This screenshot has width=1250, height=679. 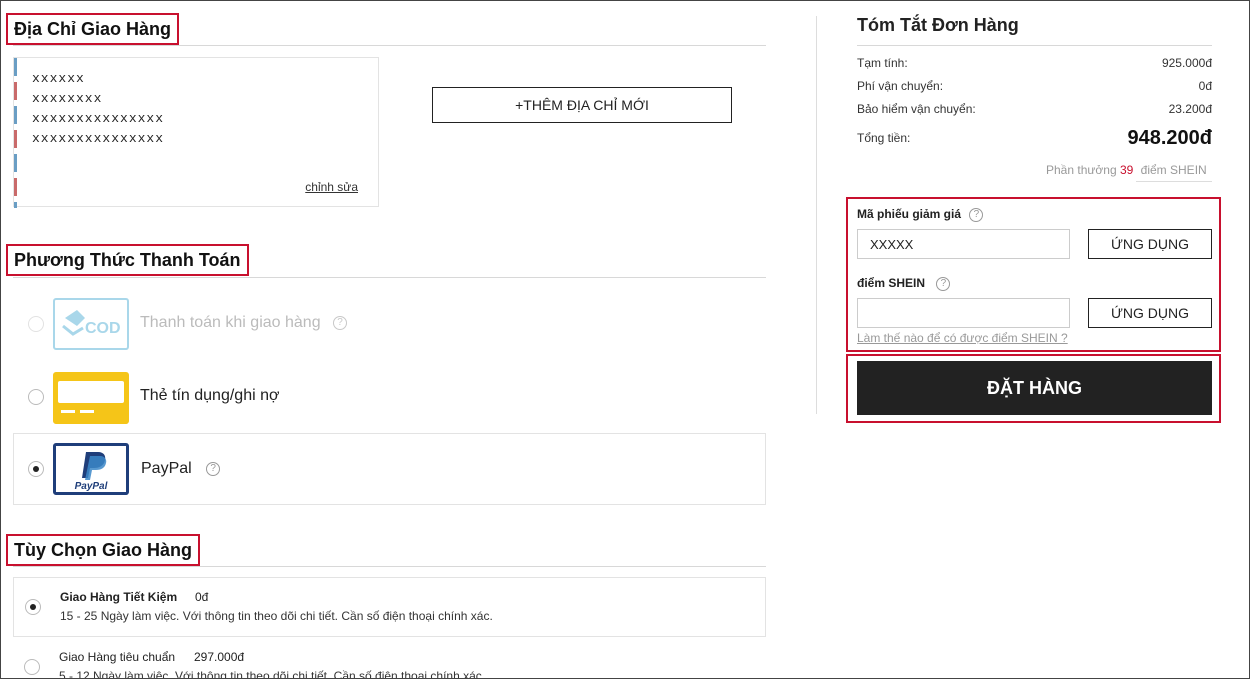 I want to click on place-order-button: ĐẶT HÀNG, so click(x=1034, y=388).